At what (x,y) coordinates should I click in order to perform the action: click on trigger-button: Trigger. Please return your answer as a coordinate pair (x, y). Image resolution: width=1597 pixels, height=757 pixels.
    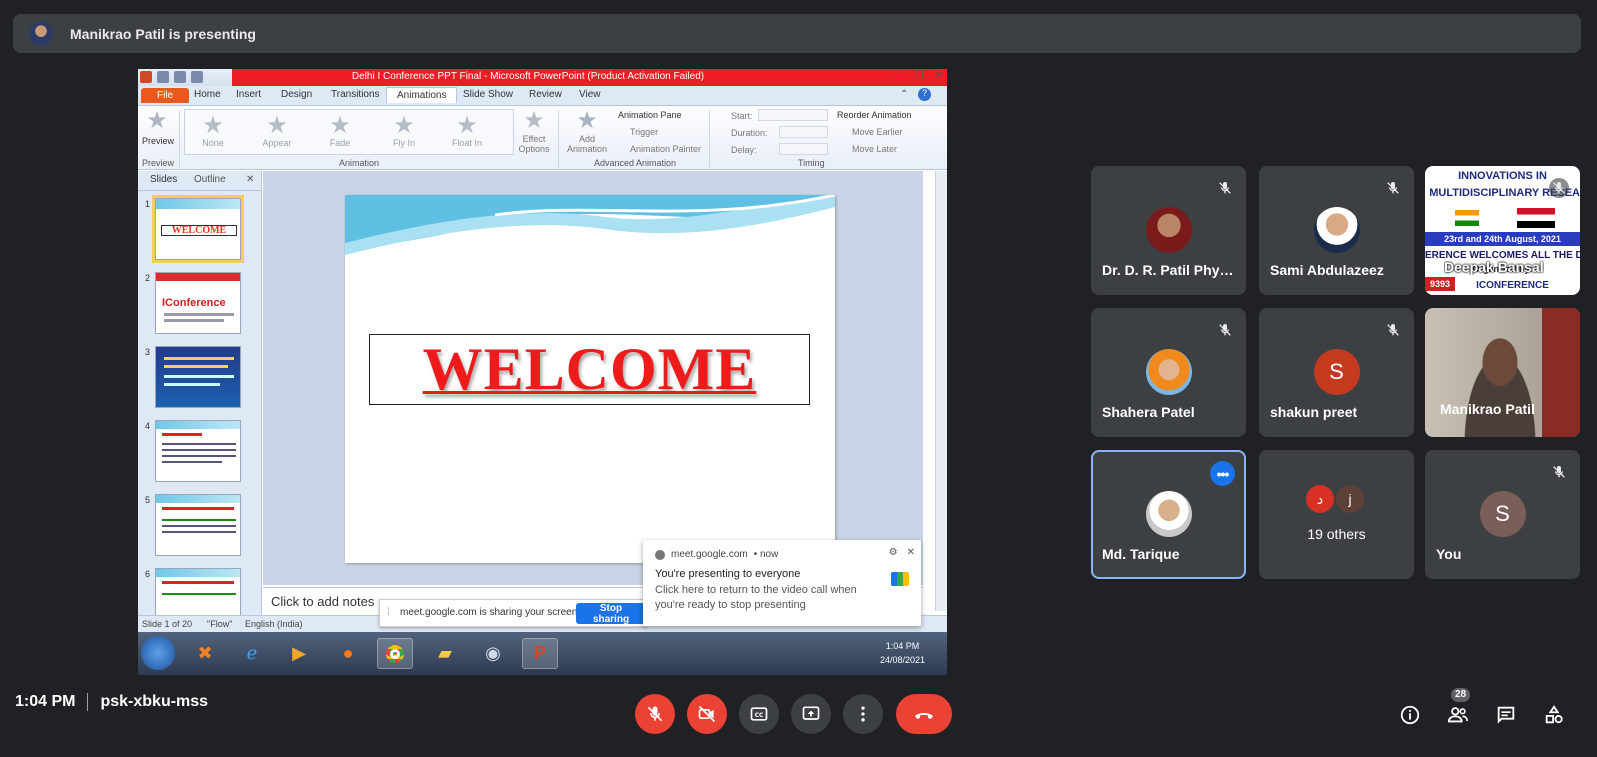
    Looking at the image, I should click on (644, 132).